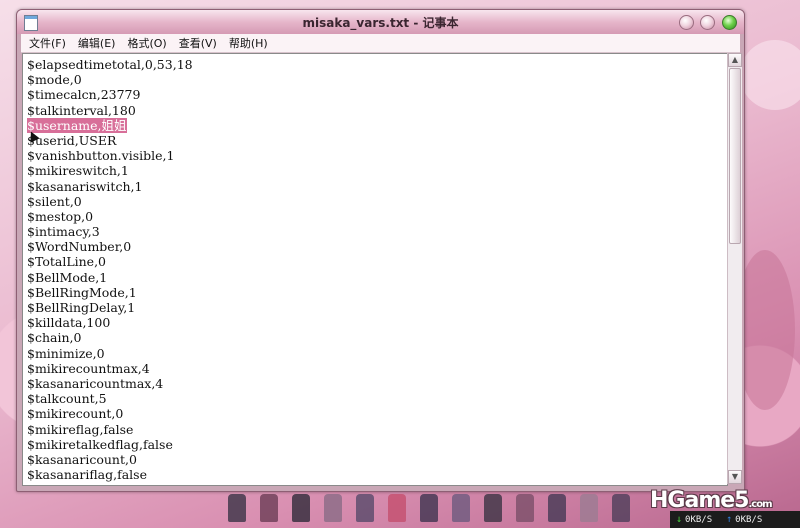  What do you see at coordinates (81, 307) in the screenshot?
I see `text-line-content: $BellRingDelay,1` at bounding box center [81, 307].